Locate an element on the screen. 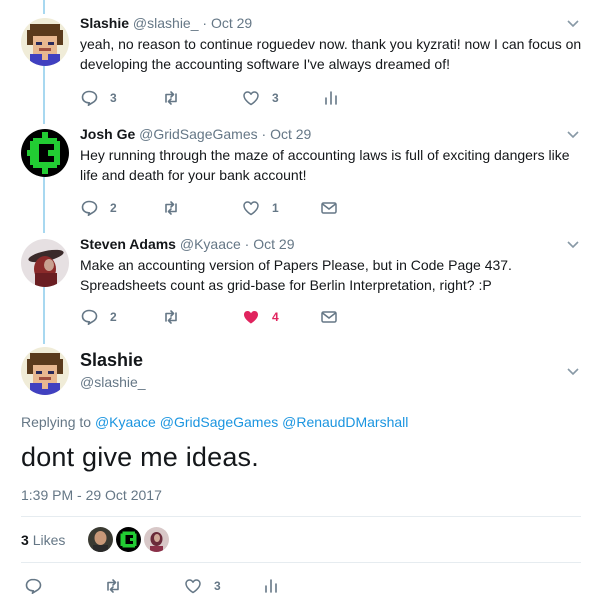 This screenshot has width=598, height=606. reply-count: 3 is located at coordinates (113, 98).